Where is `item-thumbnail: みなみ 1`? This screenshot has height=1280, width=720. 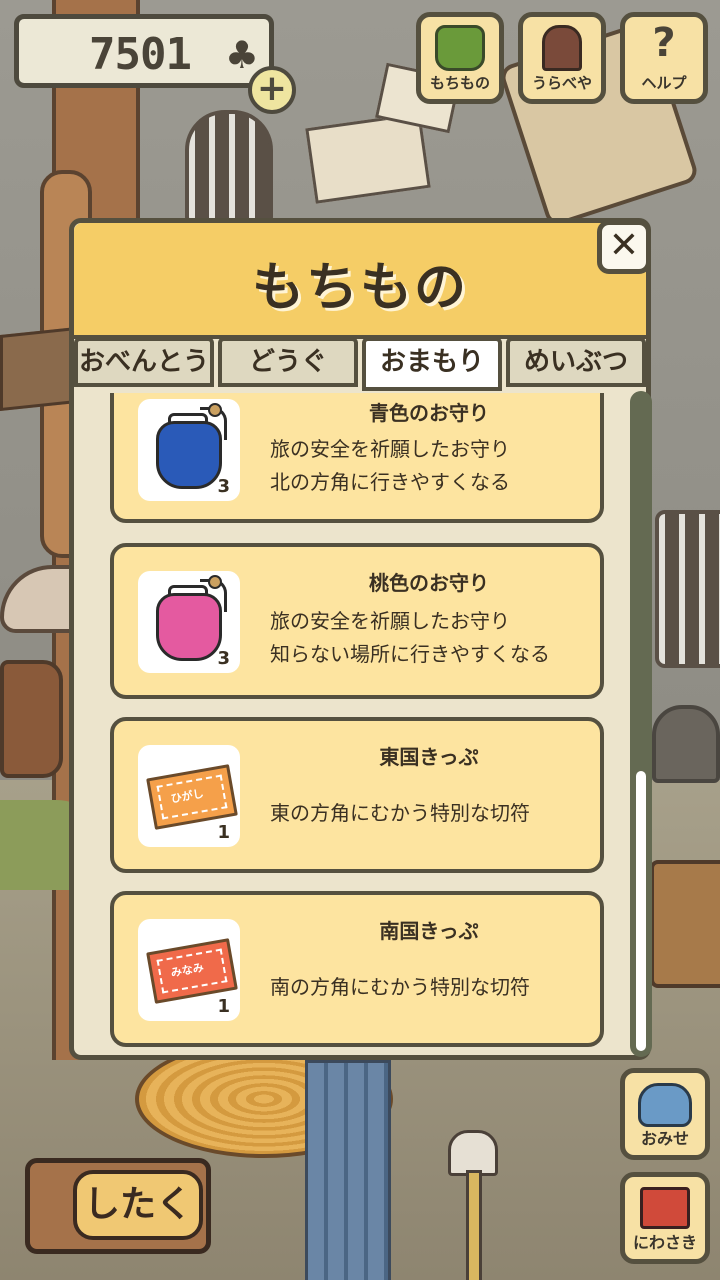
item-thumbnail: みなみ 1 is located at coordinates (189, 970).